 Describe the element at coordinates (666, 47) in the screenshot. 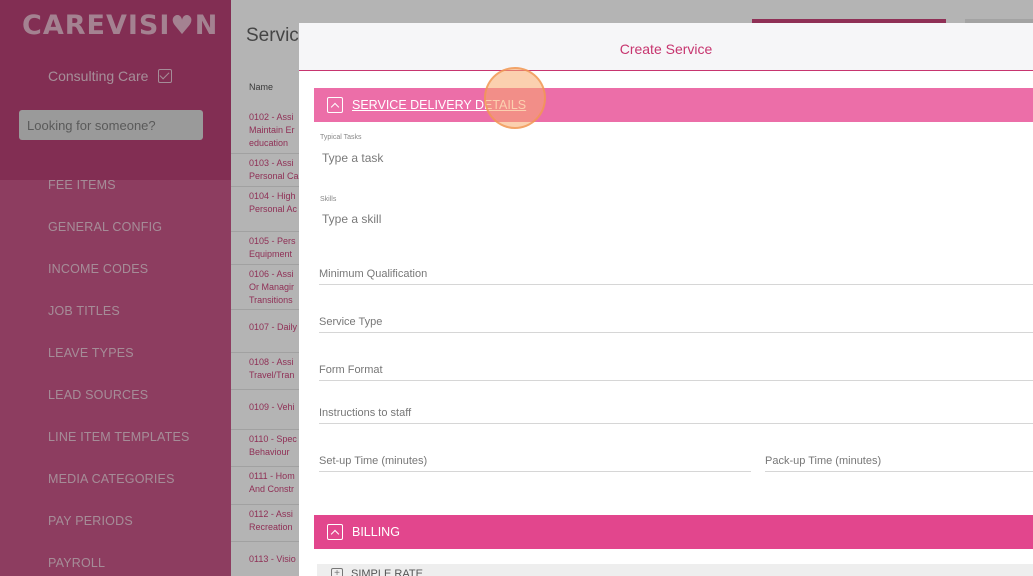

I see `modal-title: Create Service` at that location.